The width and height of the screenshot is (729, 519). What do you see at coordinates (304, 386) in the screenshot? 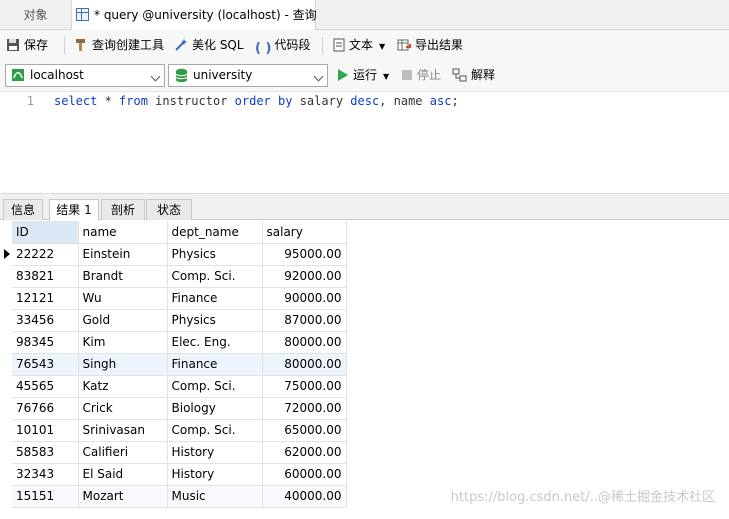
I see `cell-salary: 75000.00` at bounding box center [304, 386].